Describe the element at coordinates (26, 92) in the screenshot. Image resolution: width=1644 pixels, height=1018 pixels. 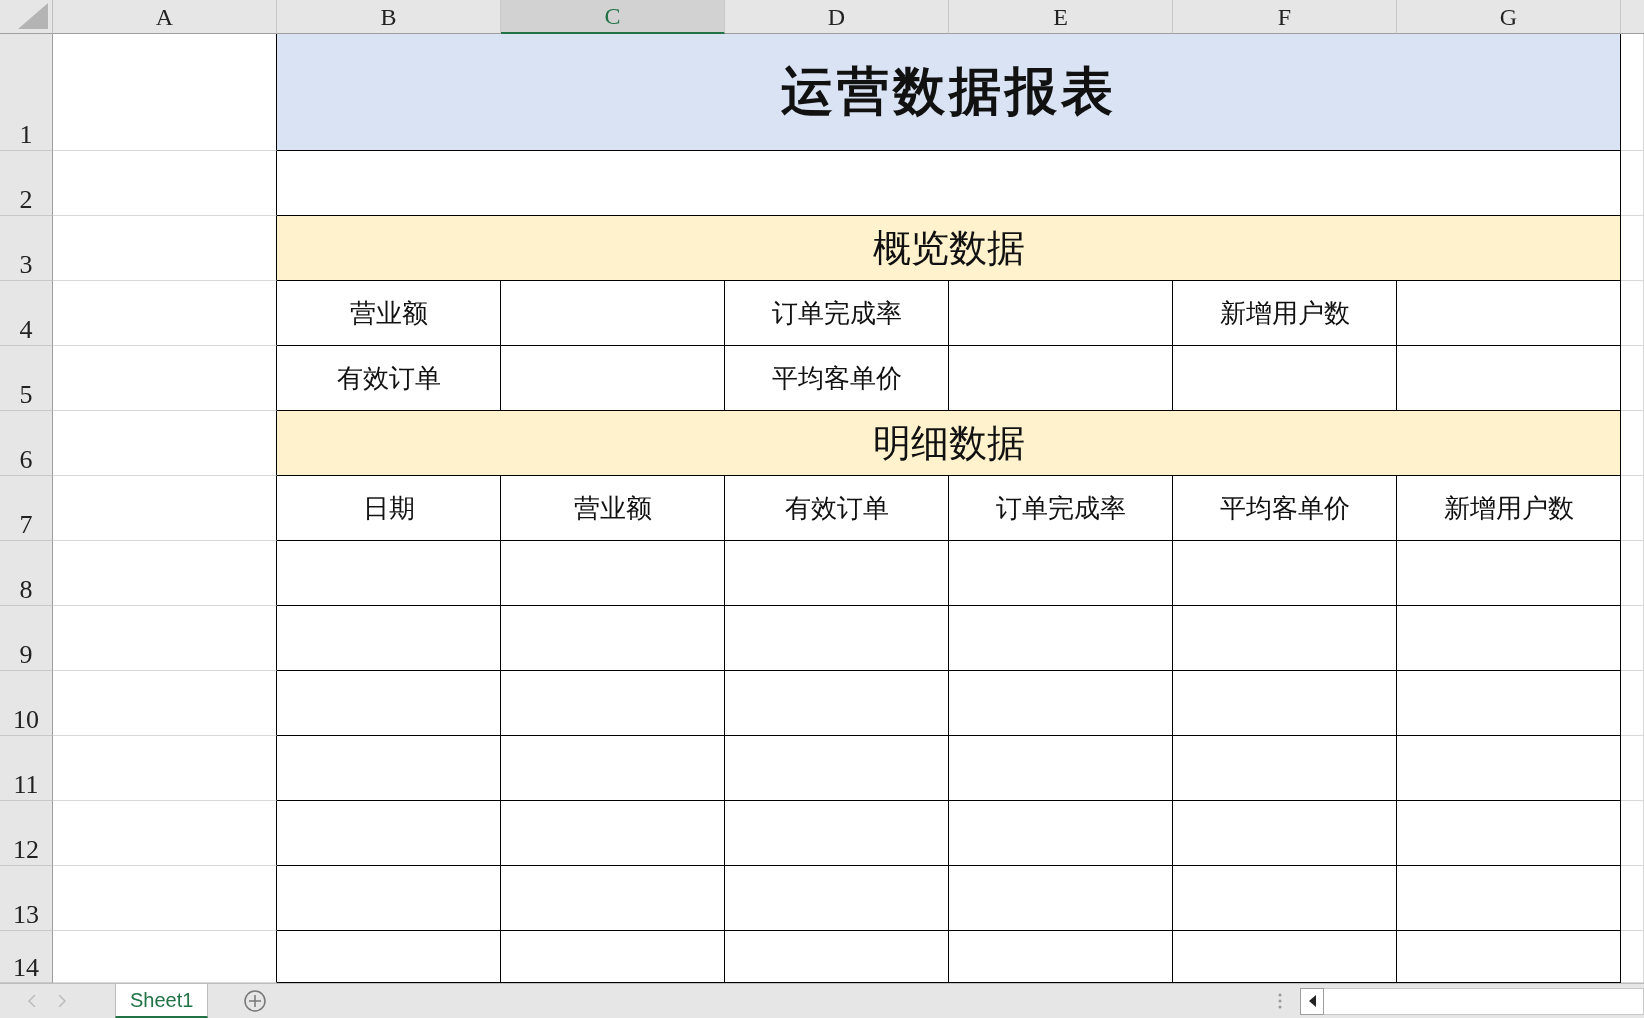
I see `row-header: 1` at that location.